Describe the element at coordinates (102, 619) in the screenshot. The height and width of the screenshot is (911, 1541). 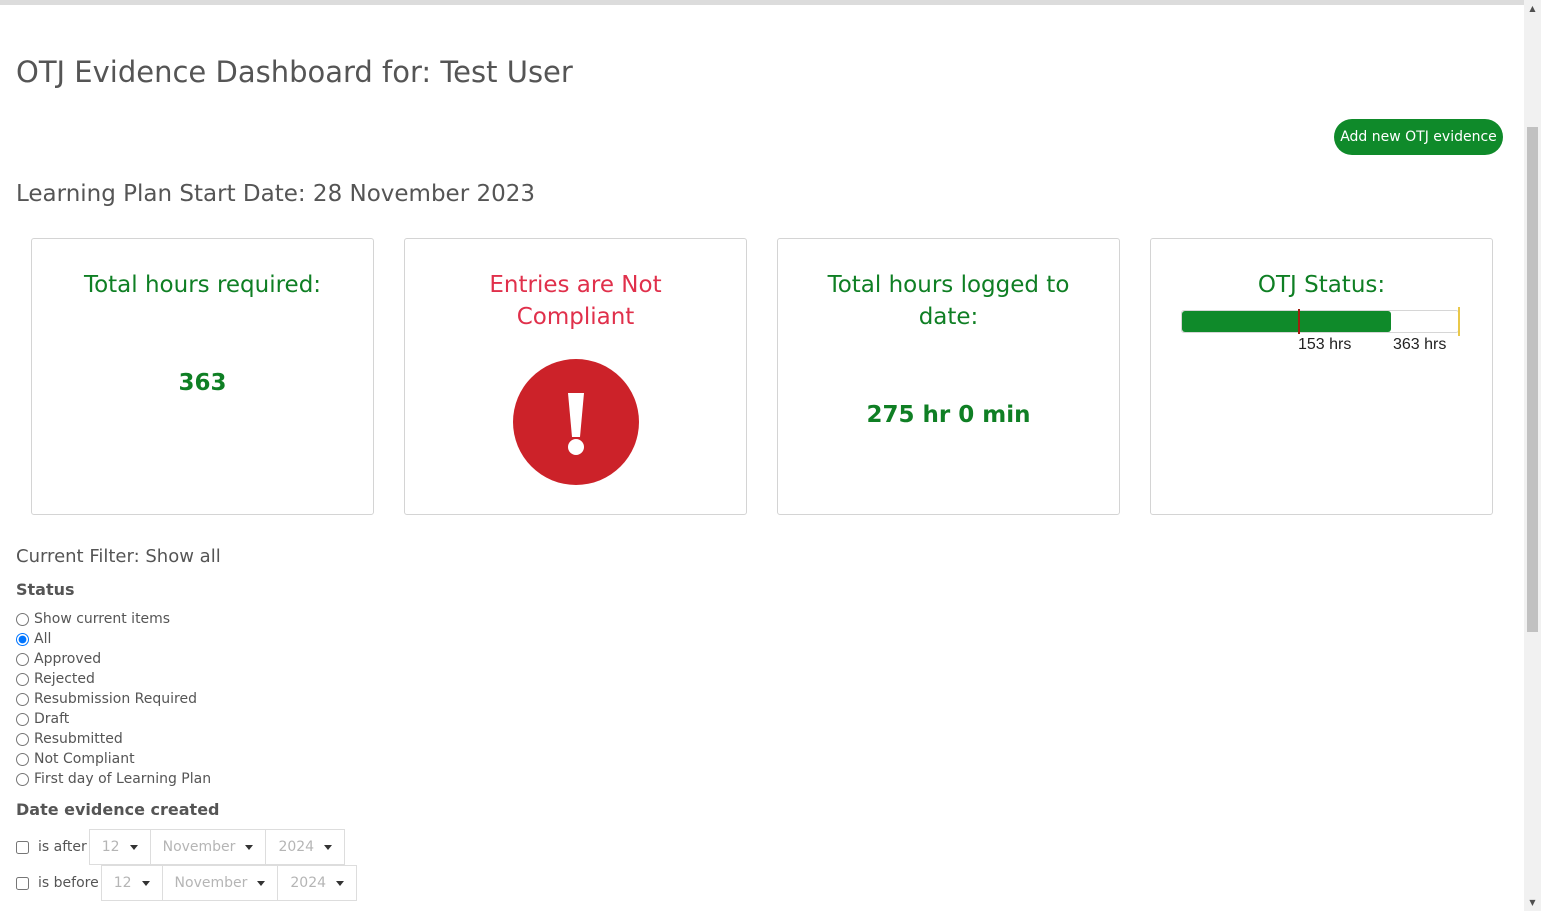
I see `status-option-label: Show current items` at that location.